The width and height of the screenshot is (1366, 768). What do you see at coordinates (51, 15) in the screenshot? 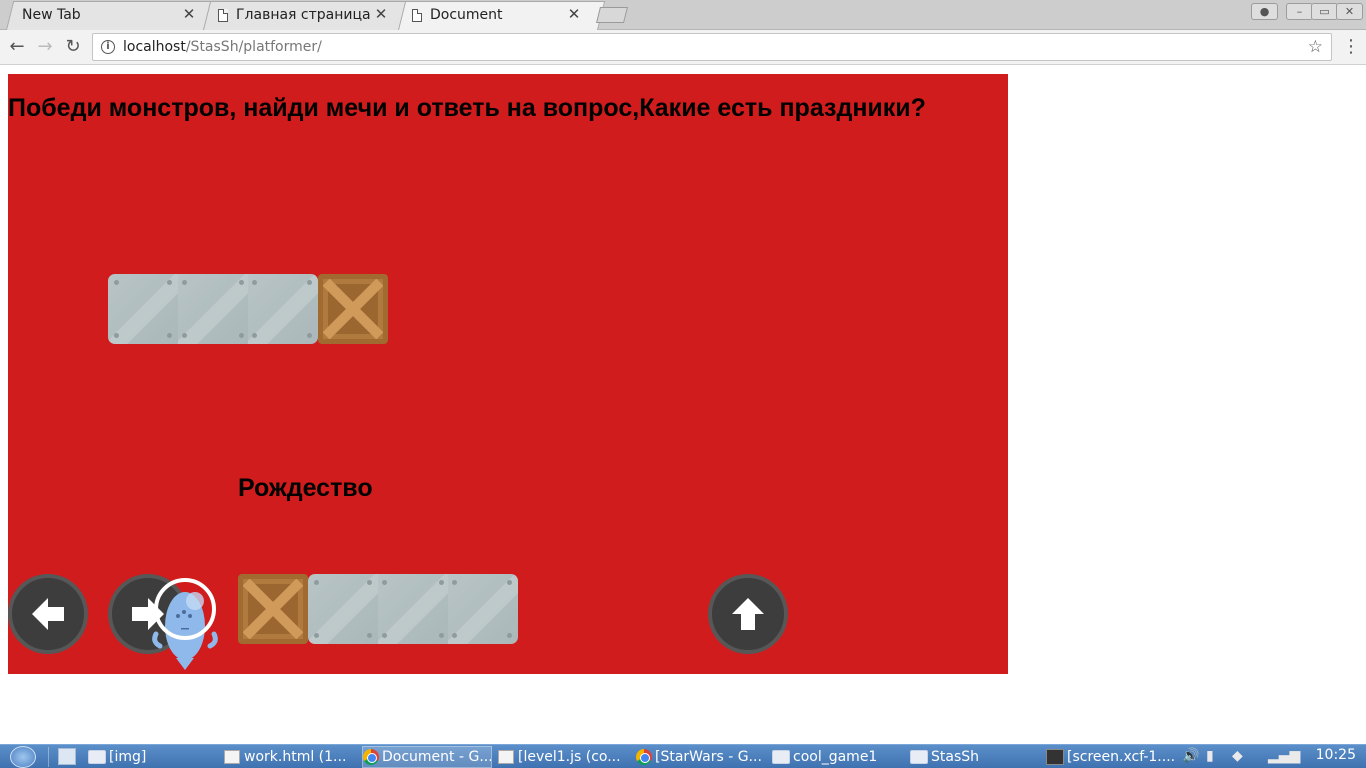
I see `tab-title: New Tab` at bounding box center [51, 15].